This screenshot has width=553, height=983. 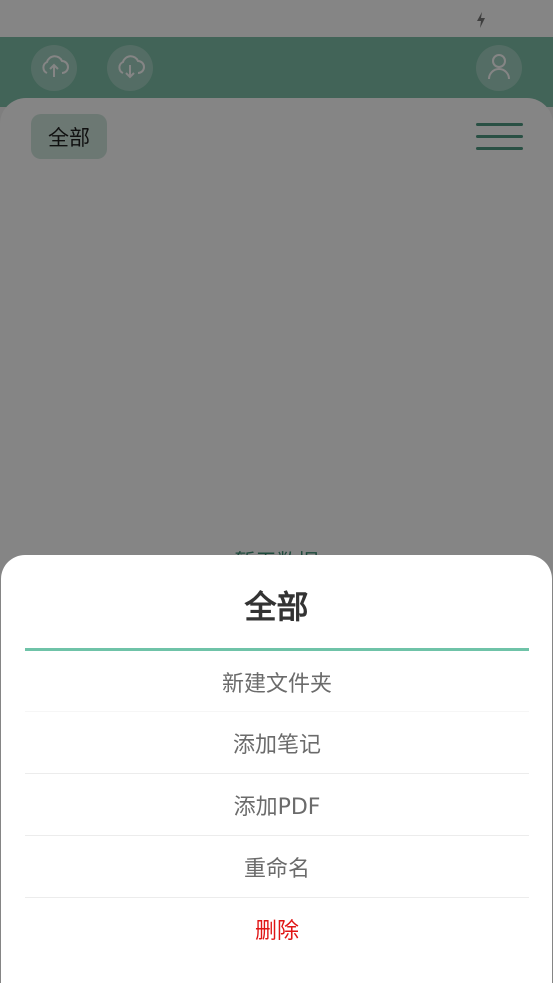 What do you see at coordinates (277, 743) in the screenshot?
I see `add-note-button: 添加笔记` at bounding box center [277, 743].